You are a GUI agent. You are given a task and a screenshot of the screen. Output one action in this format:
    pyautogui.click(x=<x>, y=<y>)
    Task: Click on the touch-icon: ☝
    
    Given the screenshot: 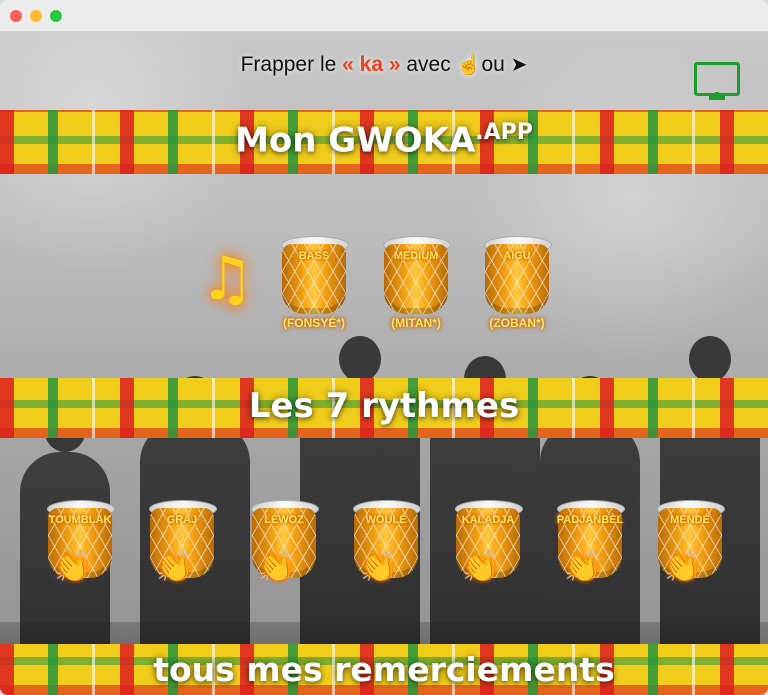 What is the action you would take?
    pyautogui.click(x=469, y=65)
    